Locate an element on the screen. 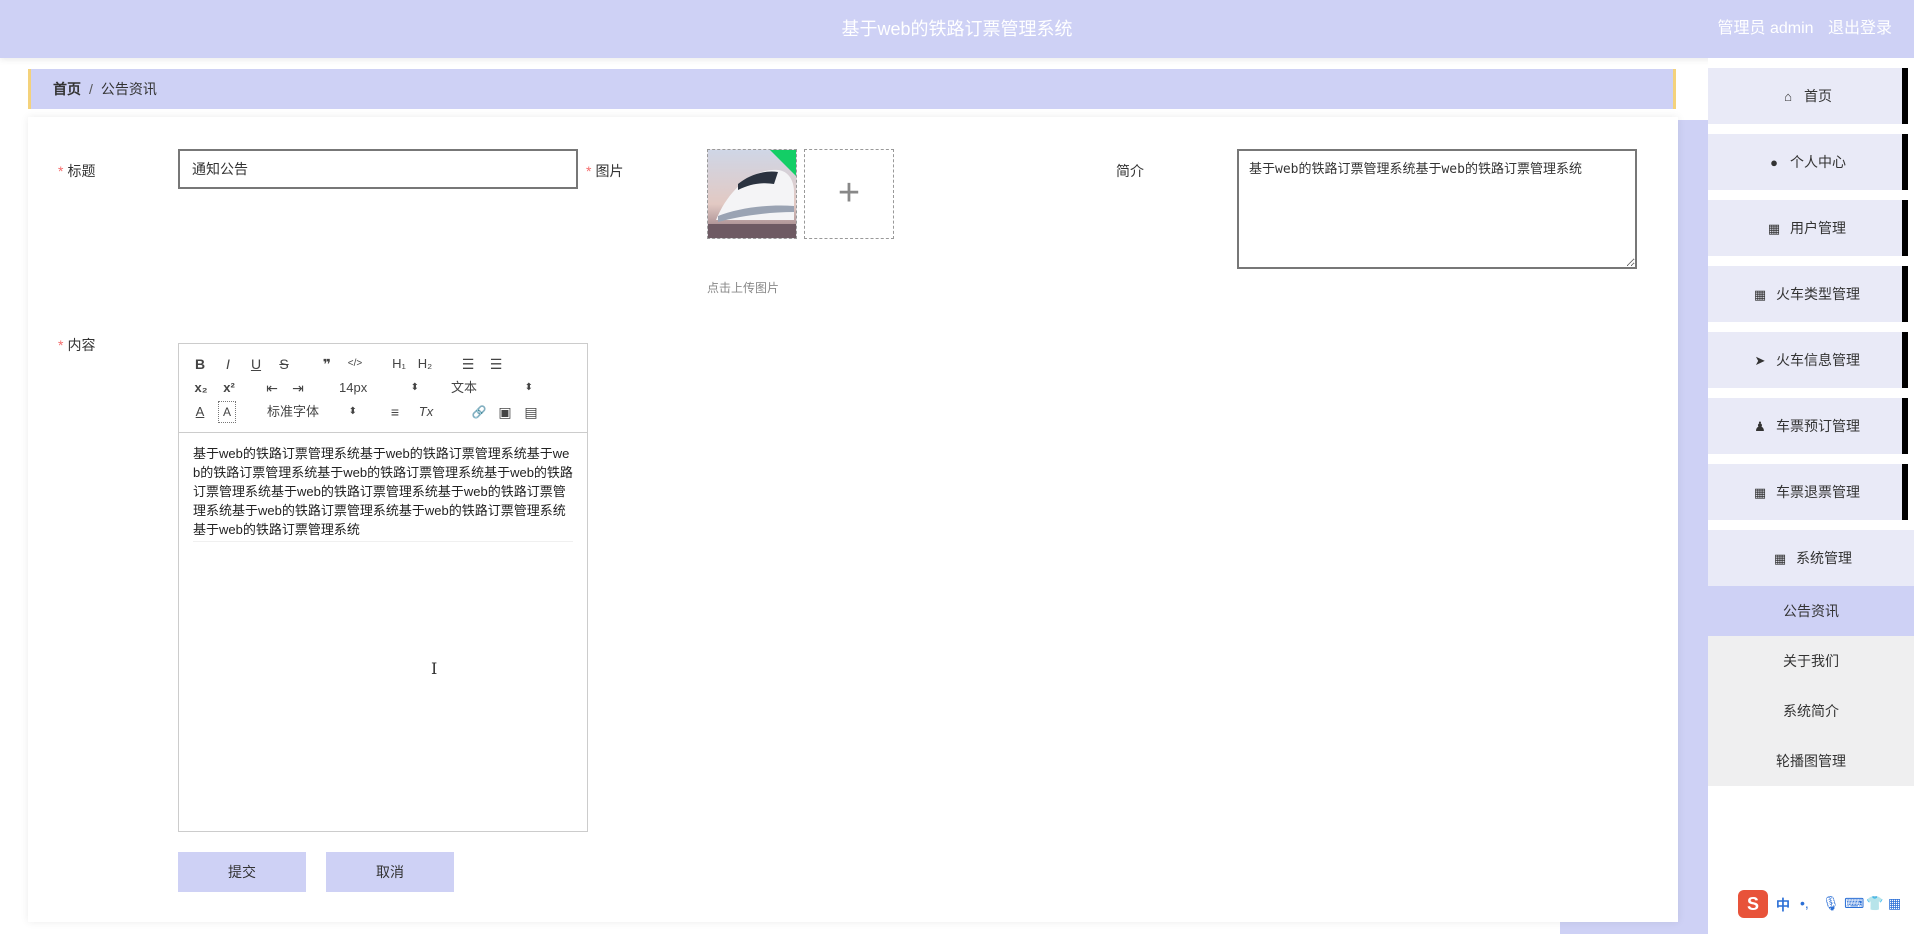  home-icon: ⌂ is located at coordinates (1788, 96).